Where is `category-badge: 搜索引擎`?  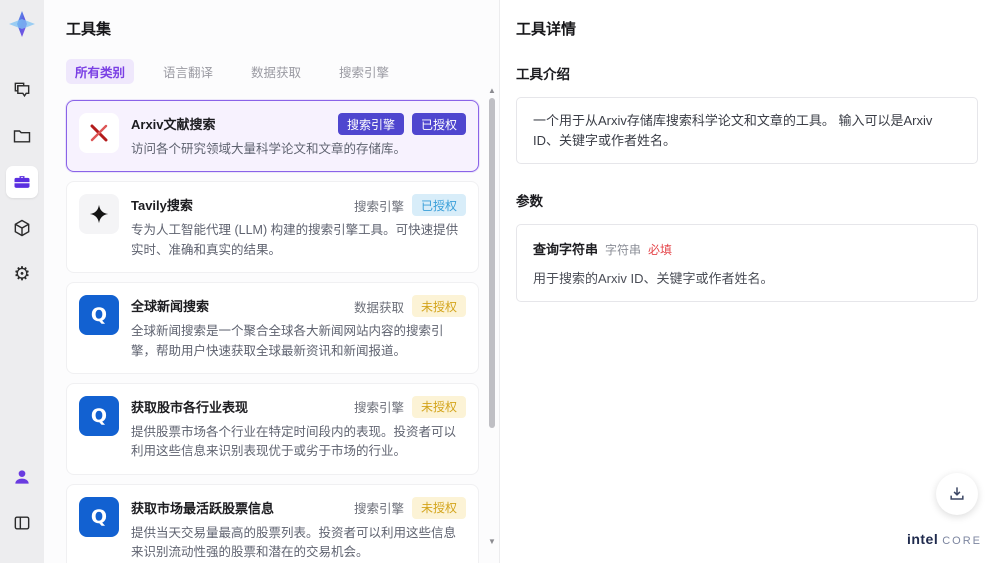 category-badge: 搜索引擎 is located at coordinates (370, 124).